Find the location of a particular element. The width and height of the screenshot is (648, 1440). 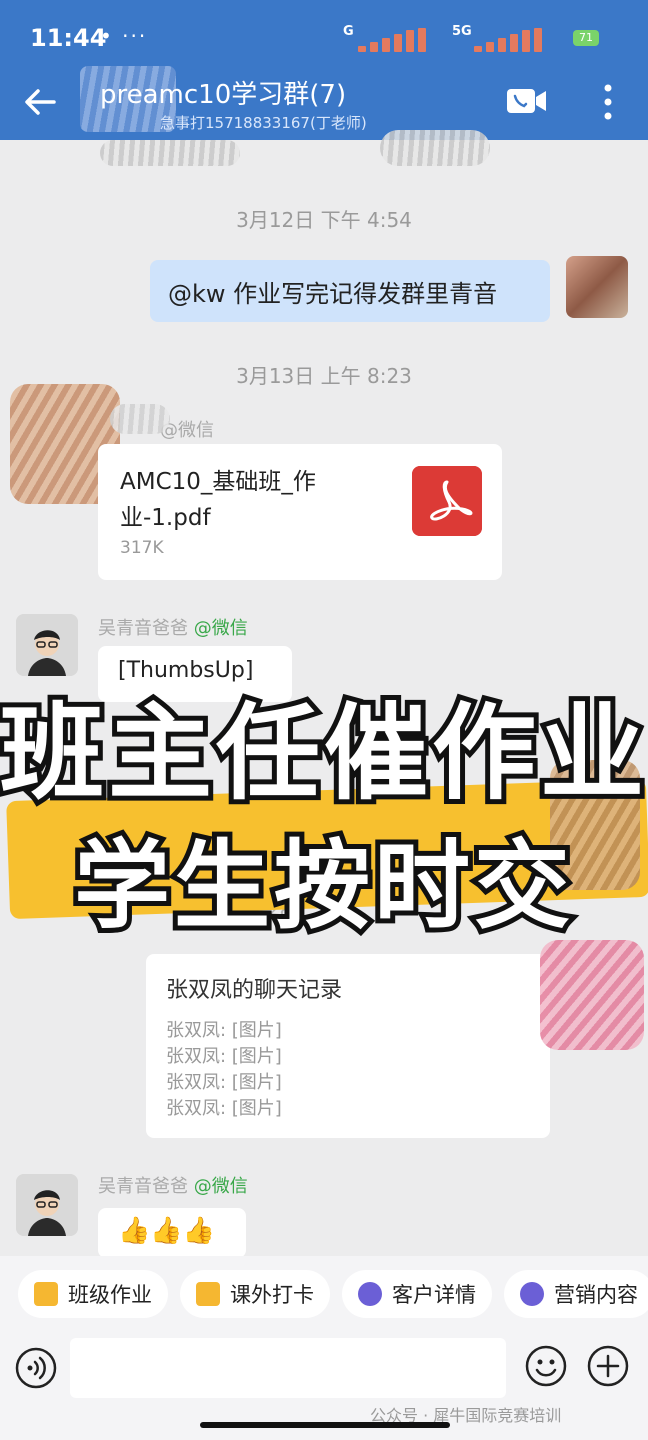

timestamp: 3月12日 下午 4:54 is located at coordinates (324, 220).